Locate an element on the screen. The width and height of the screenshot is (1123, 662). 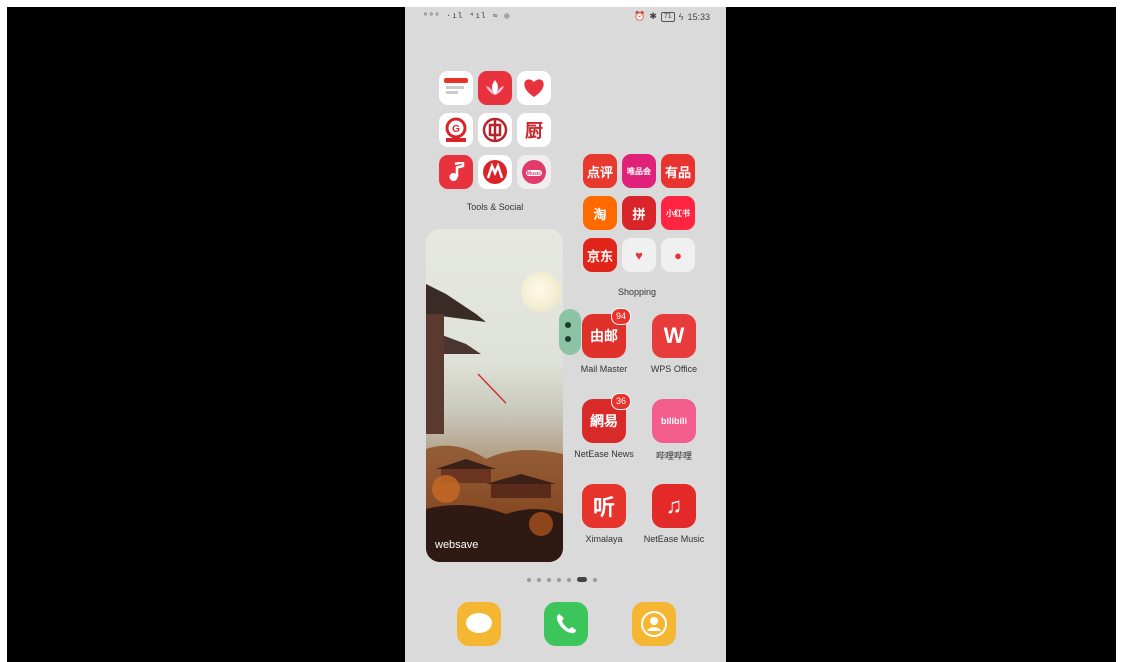
taobao-icon: 淘 is located at coordinates (600, 213).